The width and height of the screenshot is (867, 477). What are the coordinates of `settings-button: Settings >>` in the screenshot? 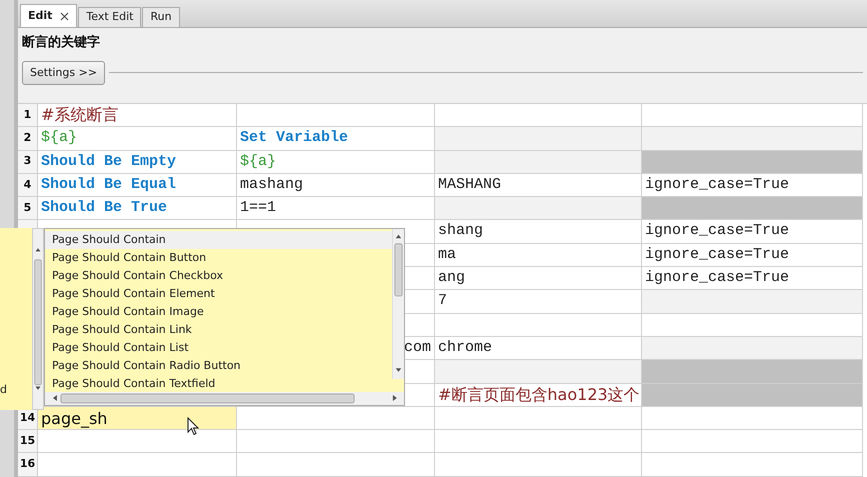 It's located at (64, 72).